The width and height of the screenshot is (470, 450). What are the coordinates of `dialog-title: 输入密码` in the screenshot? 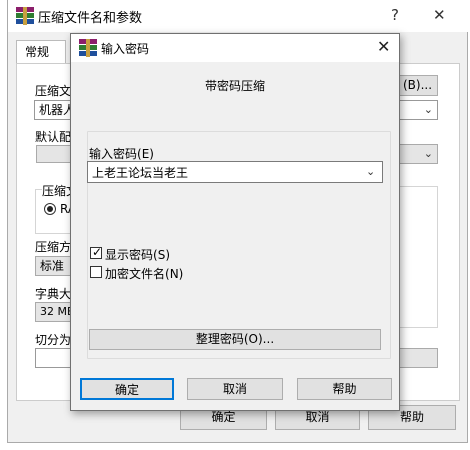 It's located at (125, 49).